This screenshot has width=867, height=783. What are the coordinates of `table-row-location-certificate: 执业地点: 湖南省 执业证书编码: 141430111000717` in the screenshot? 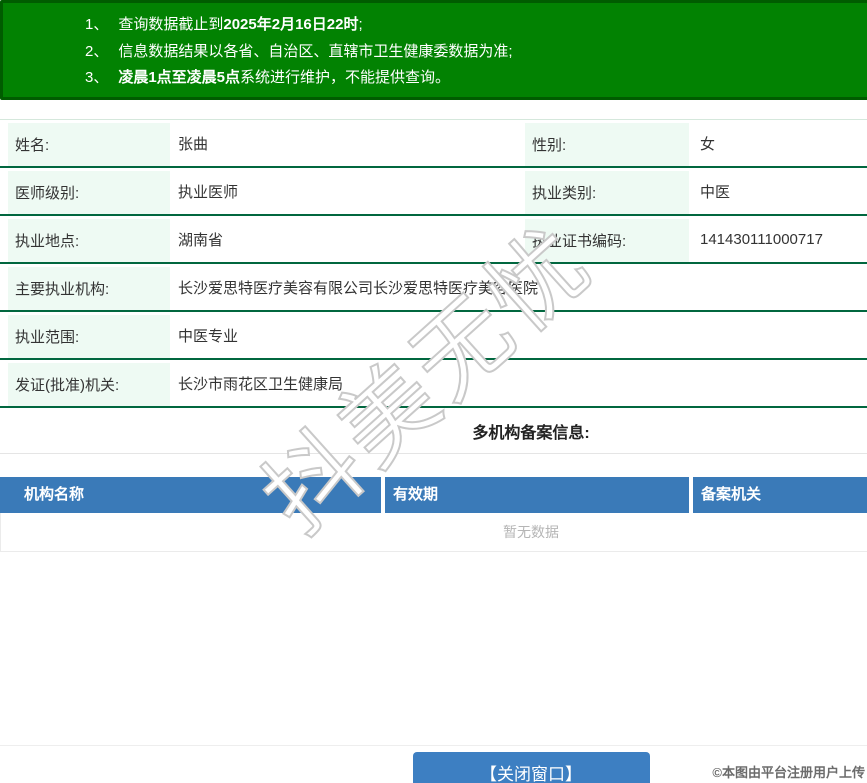 It's located at (433, 240).